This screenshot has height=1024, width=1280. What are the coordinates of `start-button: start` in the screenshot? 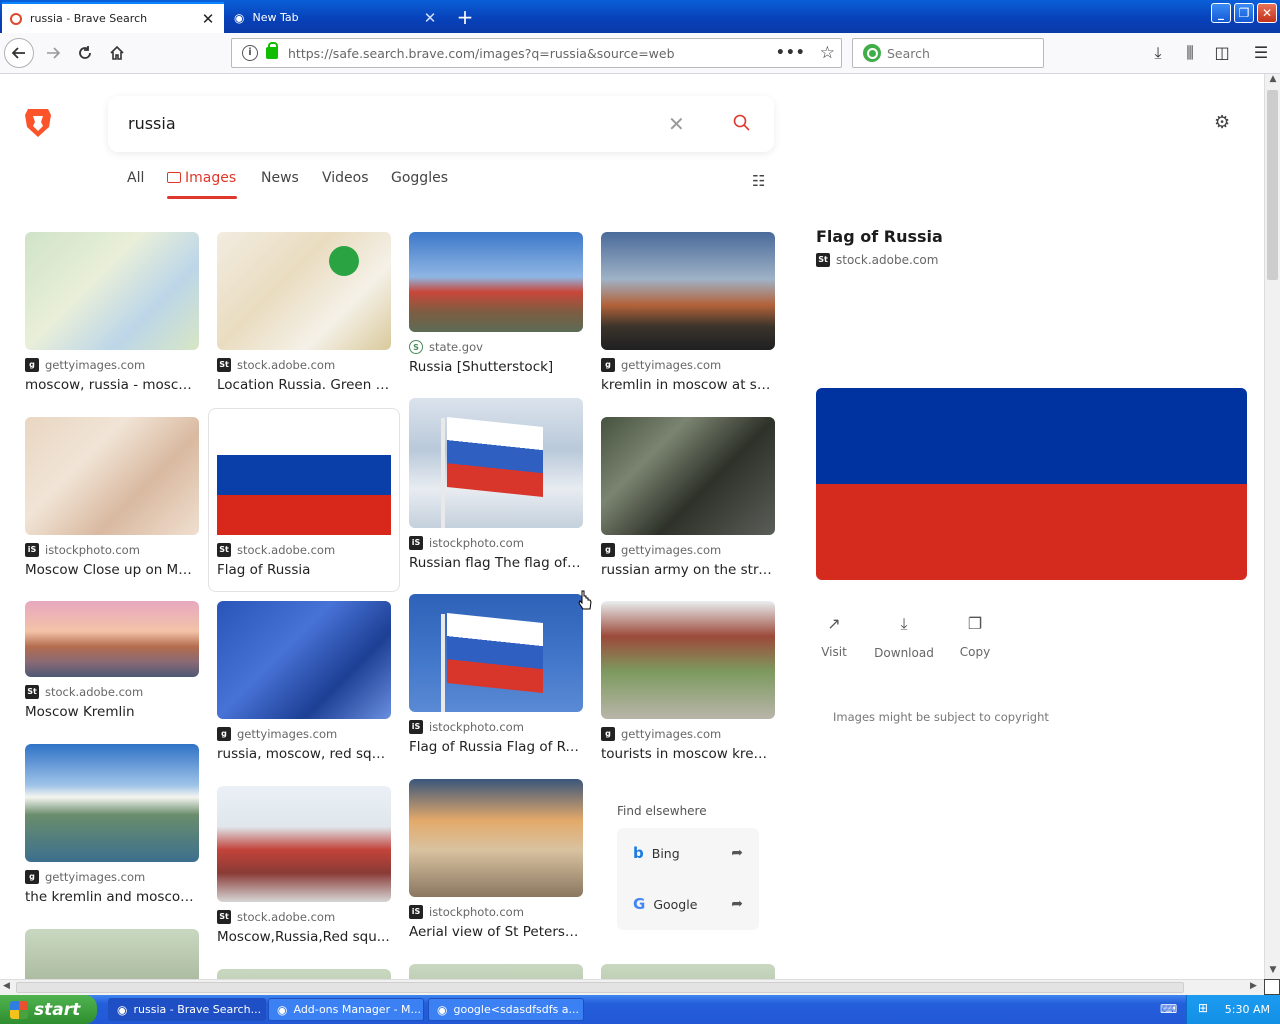 It's located at (48, 1009).